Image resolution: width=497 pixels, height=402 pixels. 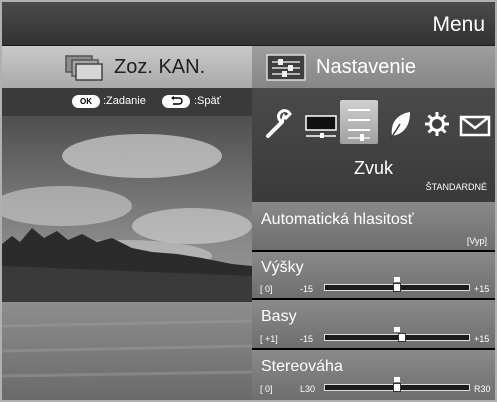 I want to click on picture-icon, so click(x=321, y=124).